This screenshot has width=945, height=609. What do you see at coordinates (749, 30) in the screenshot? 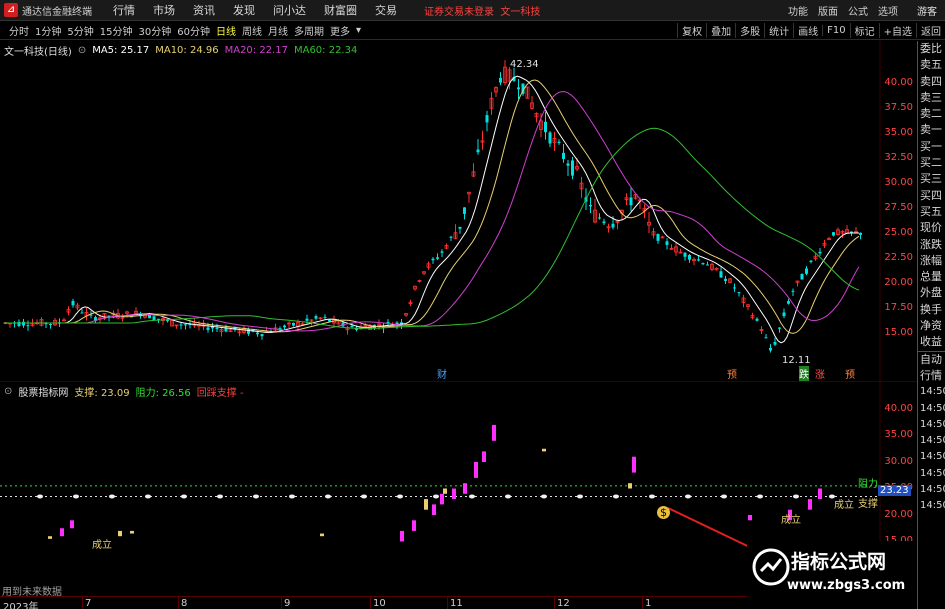
I see `tool-multi-stock: 多股` at bounding box center [749, 30].